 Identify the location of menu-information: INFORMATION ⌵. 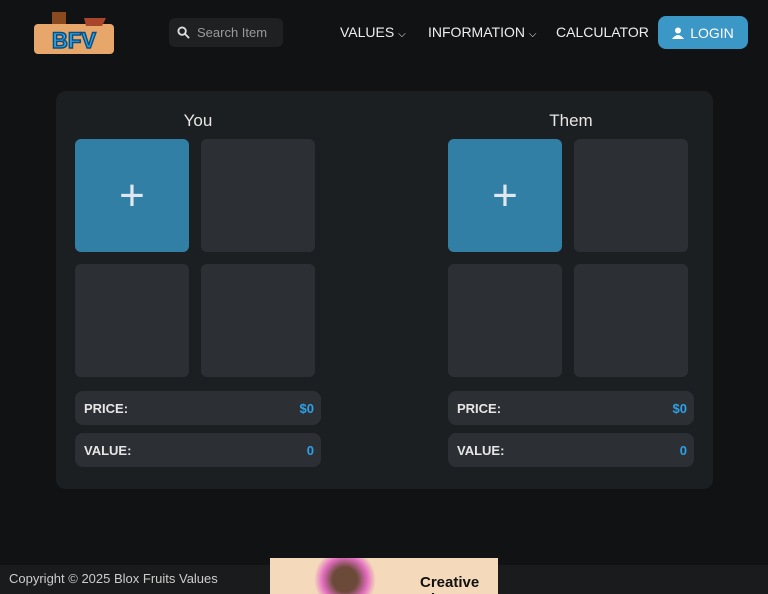
(482, 32).